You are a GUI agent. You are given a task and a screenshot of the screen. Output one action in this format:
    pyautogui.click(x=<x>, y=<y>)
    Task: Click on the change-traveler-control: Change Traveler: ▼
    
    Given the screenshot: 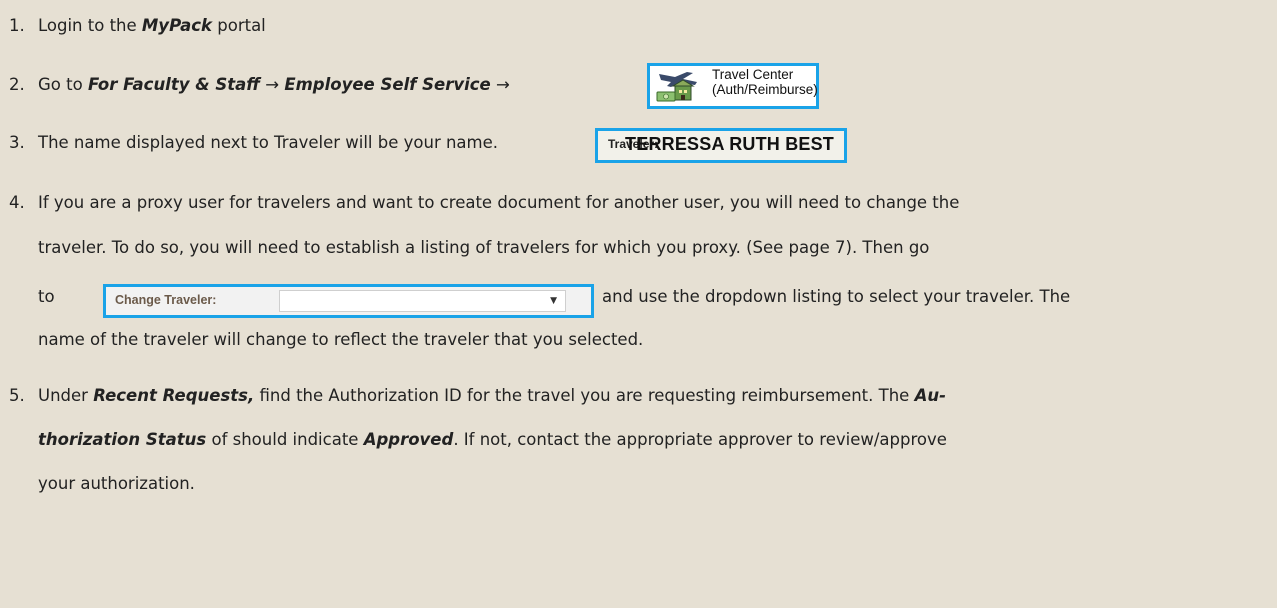 What is the action you would take?
    pyautogui.click(x=348, y=301)
    